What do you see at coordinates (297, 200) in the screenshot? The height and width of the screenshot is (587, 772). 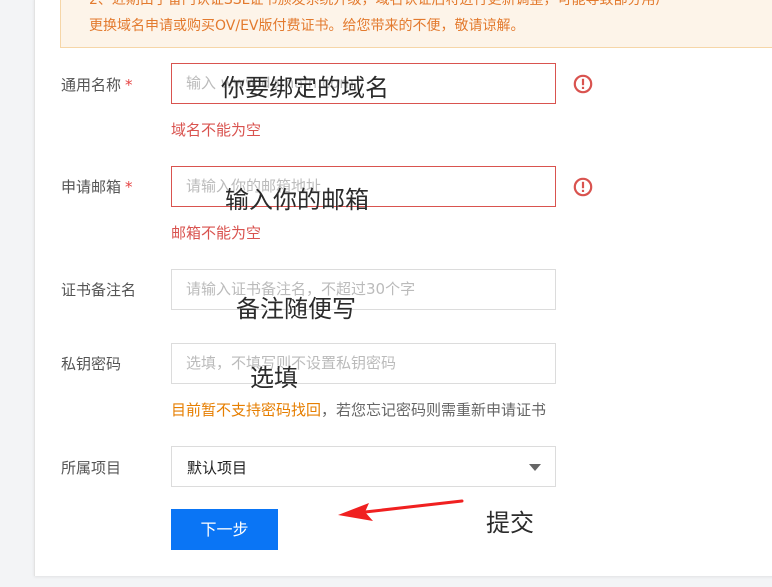 I see `annotation-email: 输入你的邮箱` at bounding box center [297, 200].